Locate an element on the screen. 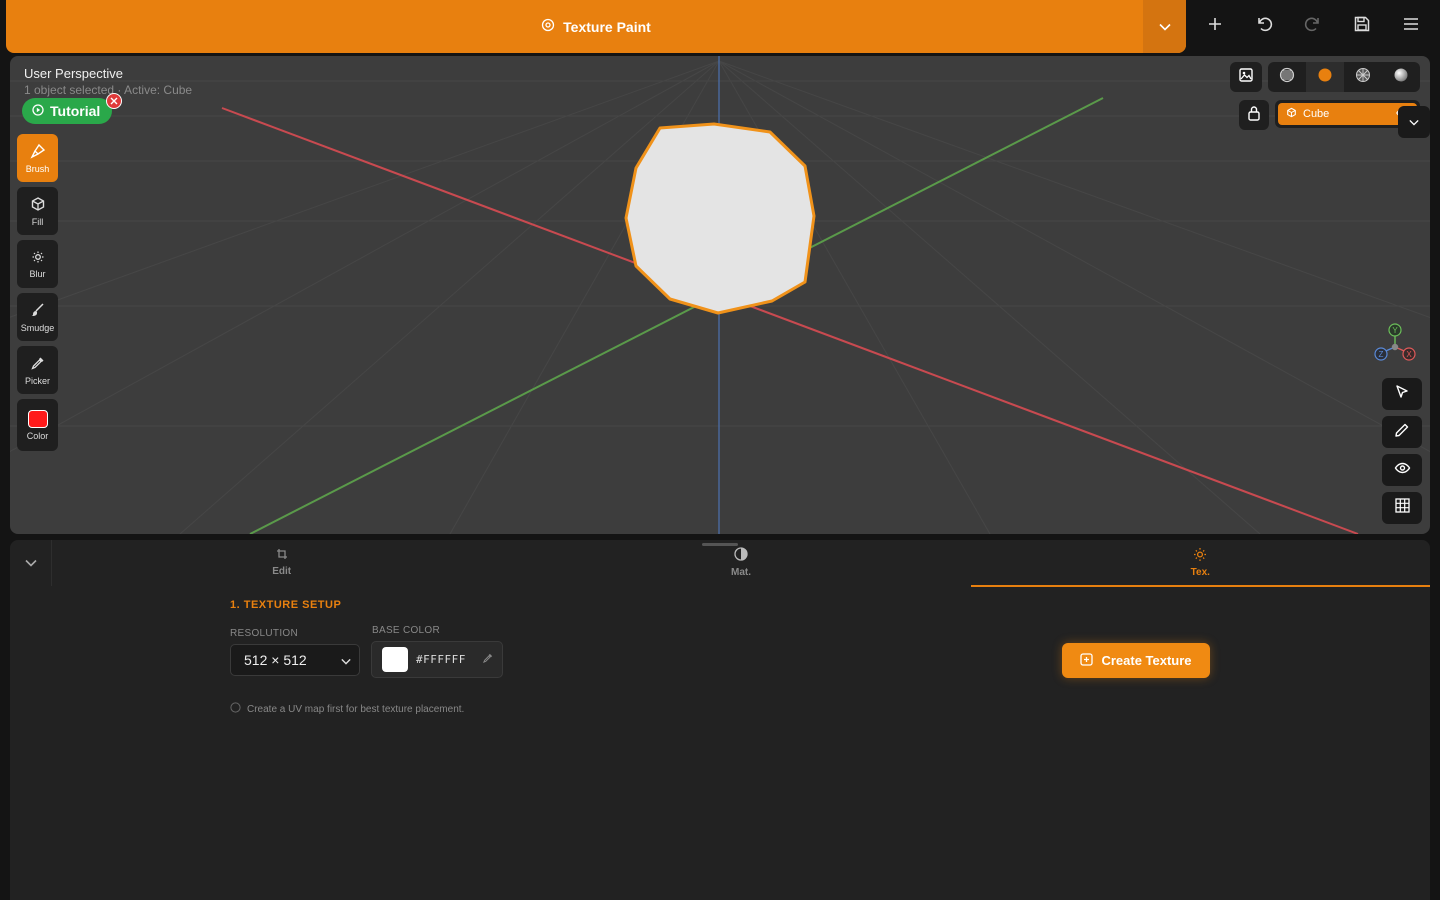 The image size is (1440, 900). gizmo-label-x: X is located at coordinates (1409, 354).